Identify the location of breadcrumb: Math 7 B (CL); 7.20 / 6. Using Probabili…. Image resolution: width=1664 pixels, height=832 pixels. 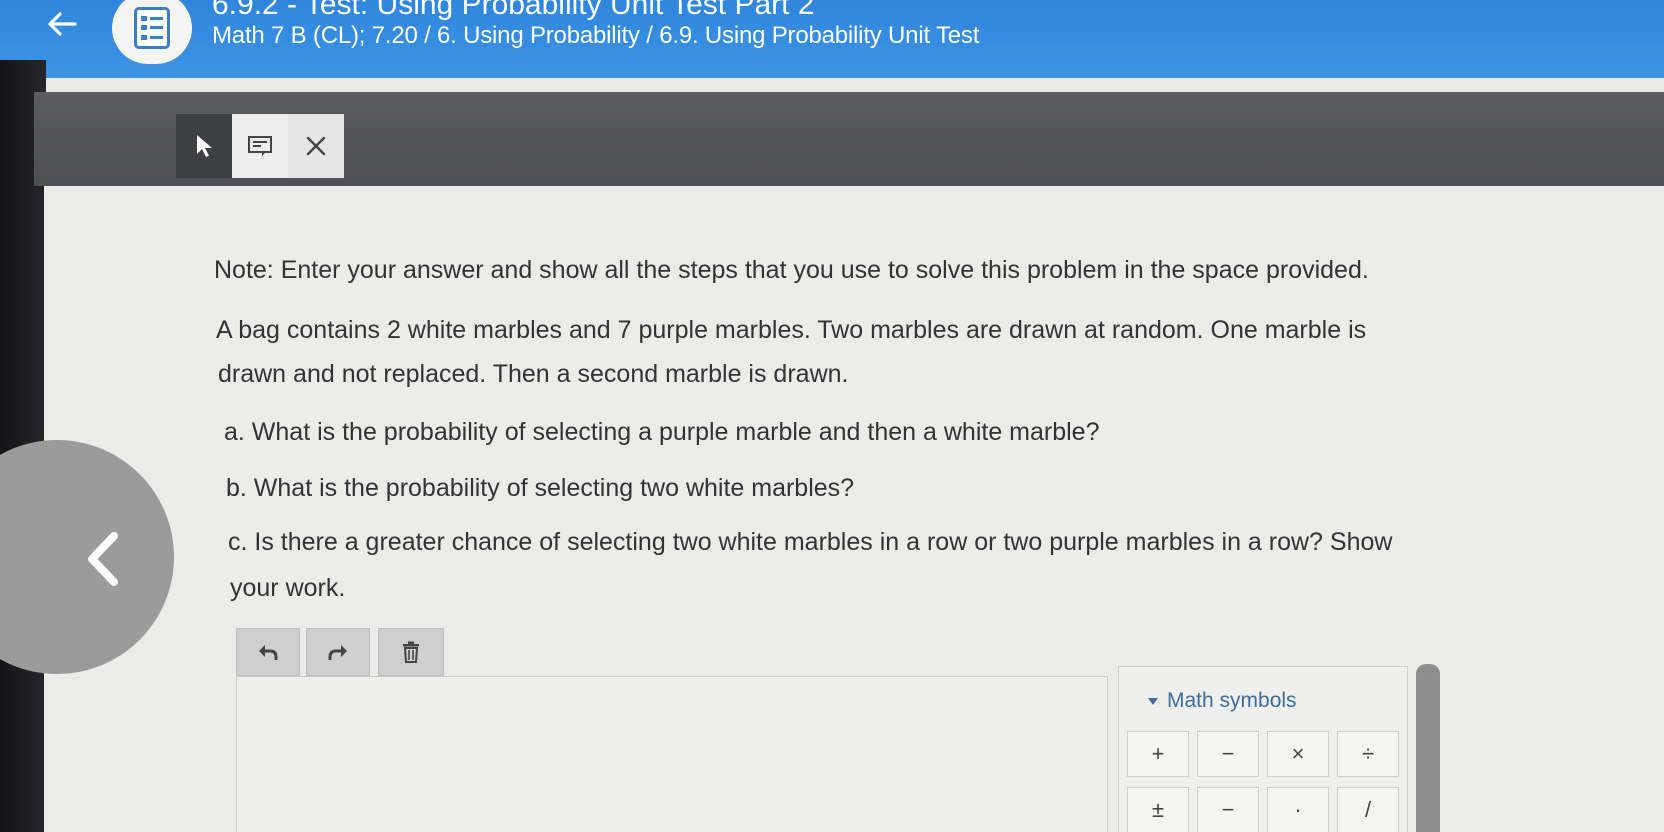
(596, 35).